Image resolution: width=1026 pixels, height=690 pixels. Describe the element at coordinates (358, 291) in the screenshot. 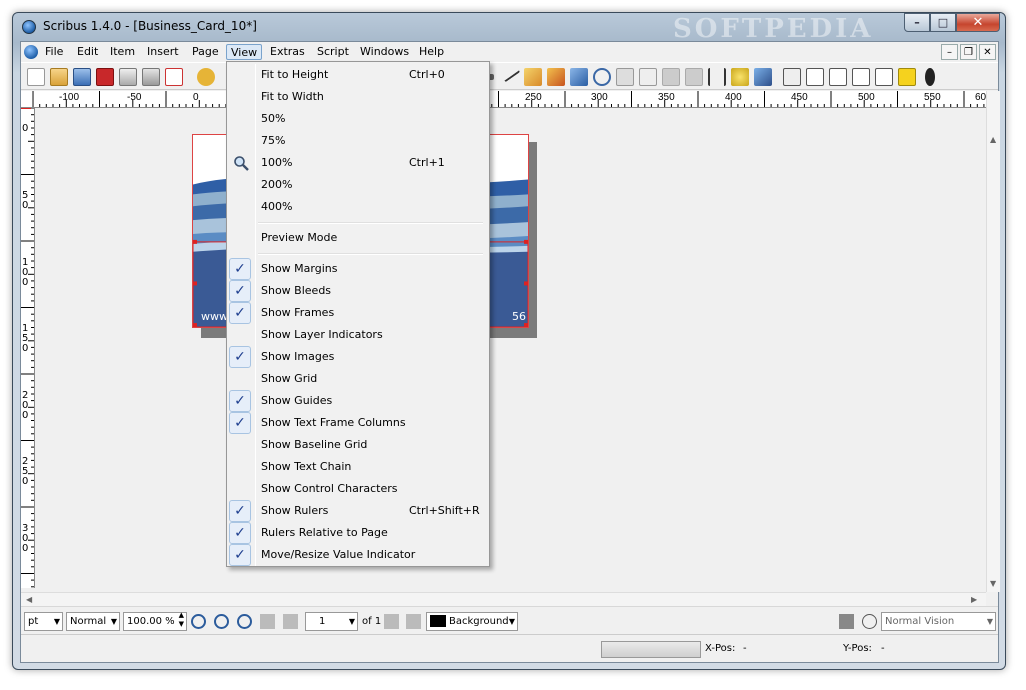

I see `menu-item-show-bleeds: ✓ Show Bleeds` at that location.